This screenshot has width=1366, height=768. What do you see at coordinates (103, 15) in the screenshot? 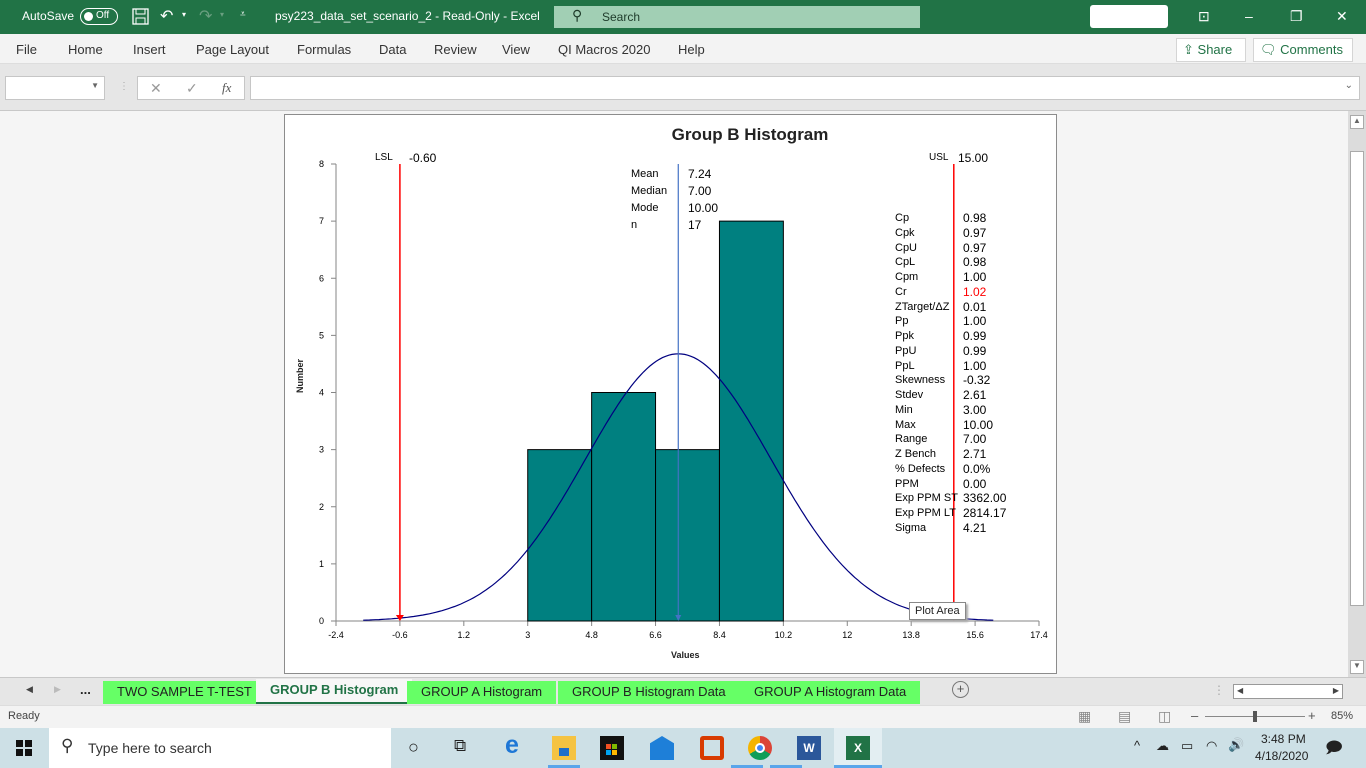
I see `autosave-state: Off` at bounding box center [103, 15].